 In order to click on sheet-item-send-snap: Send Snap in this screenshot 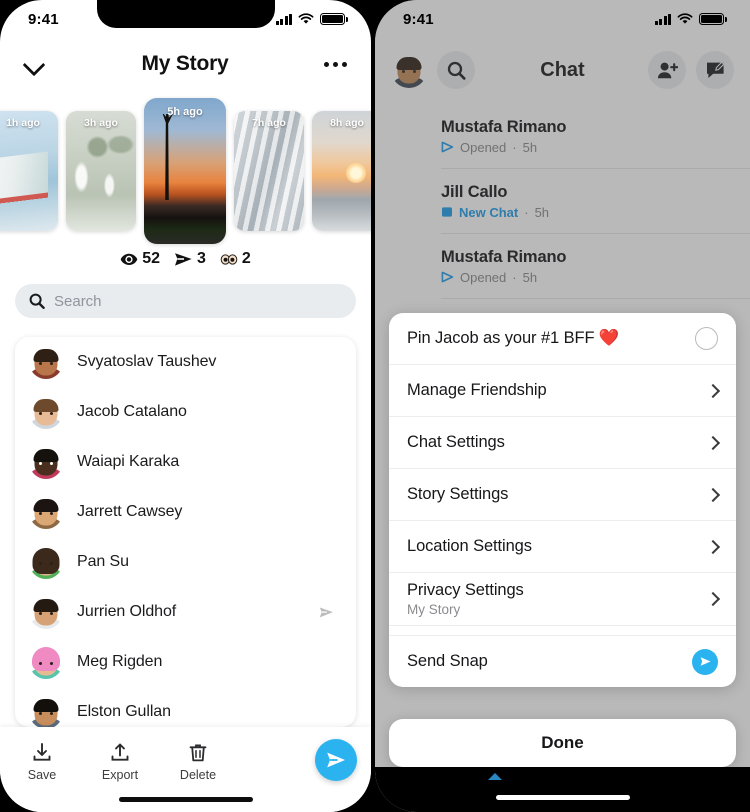, I will do `click(562, 661)`.